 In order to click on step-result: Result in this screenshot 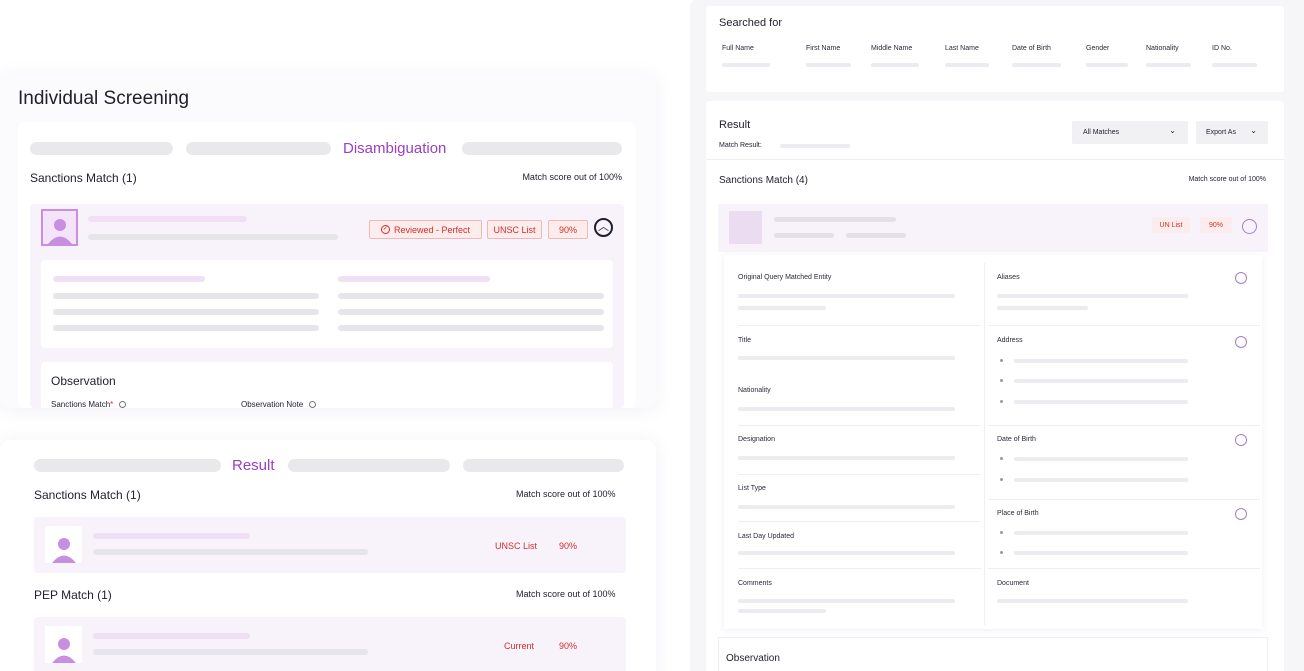, I will do `click(253, 465)`.